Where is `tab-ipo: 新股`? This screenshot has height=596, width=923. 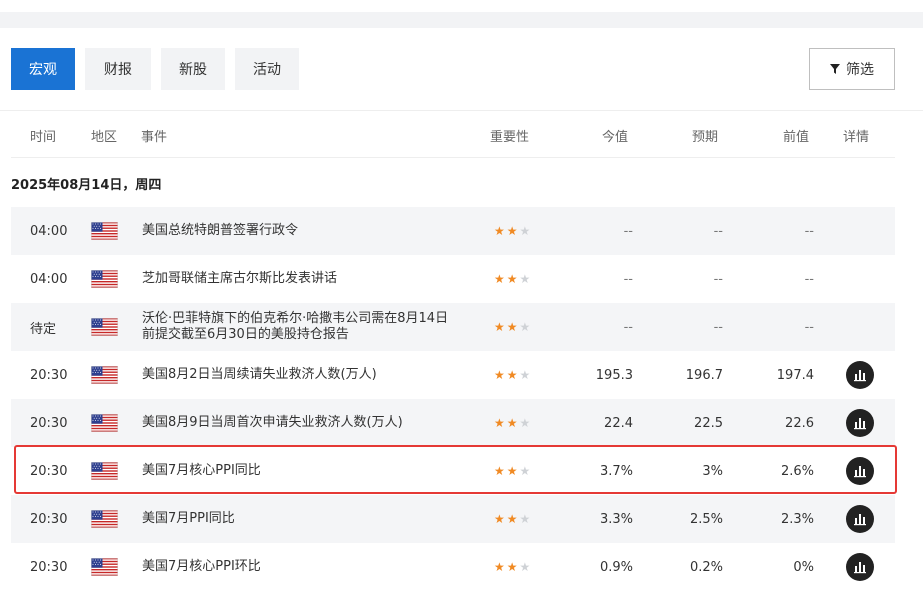 tab-ipo: 新股 is located at coordinates (193, 69).